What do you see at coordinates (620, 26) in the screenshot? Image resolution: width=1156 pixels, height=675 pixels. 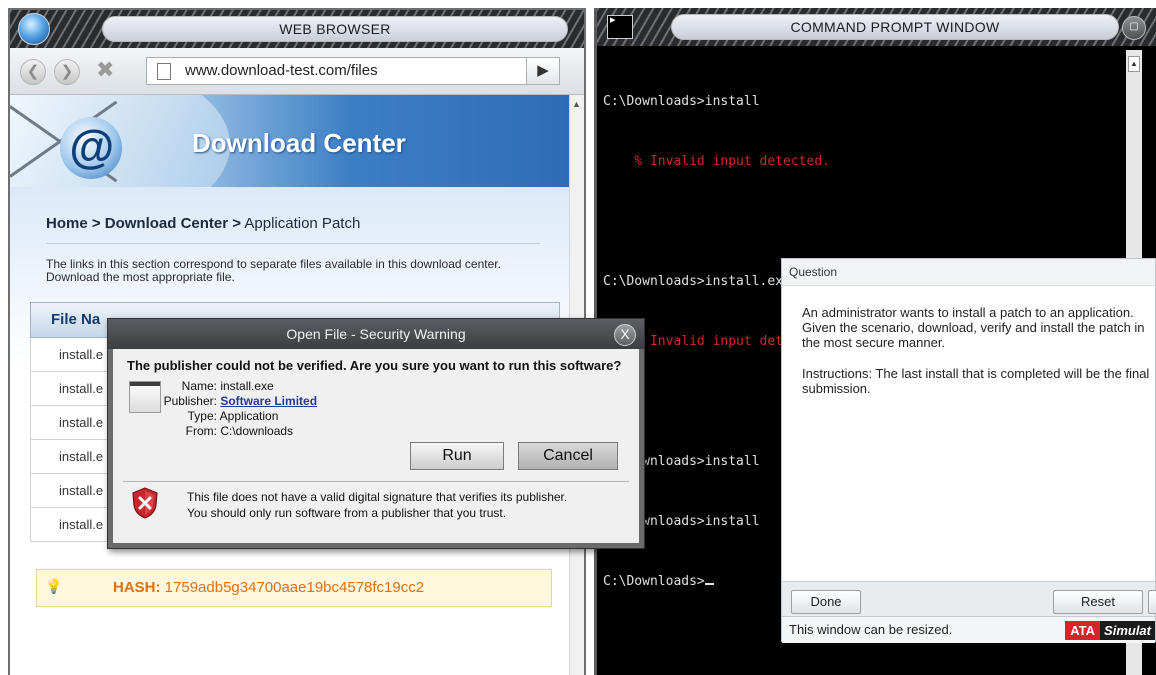 I see `terminal-icon` at bounding box center [620, 26].